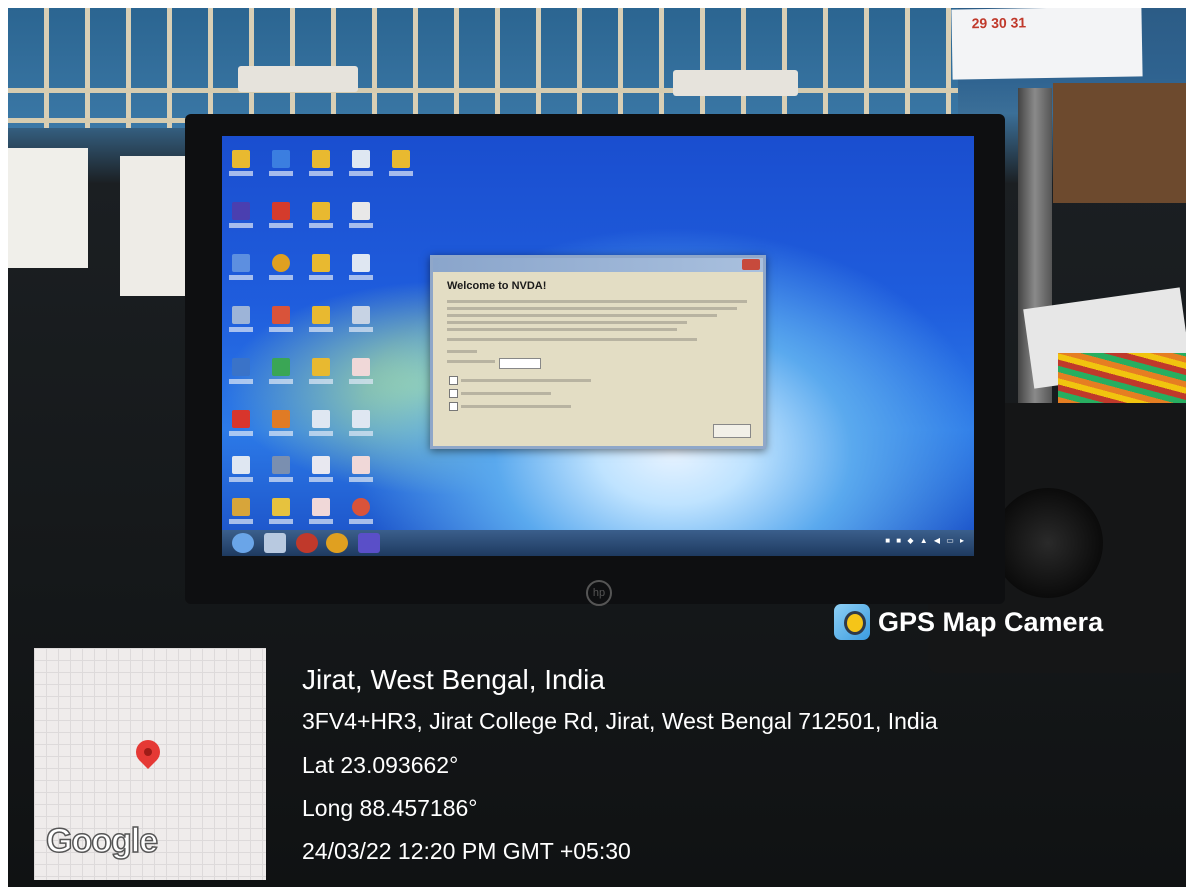 Image resolution: width=1194 pixels, height=895 pixels. What do you see at coordinates (497, 286) in the screenshot?
I see `dialog-heading: Welcome to NVDA!` at bounding box center [497, 286].